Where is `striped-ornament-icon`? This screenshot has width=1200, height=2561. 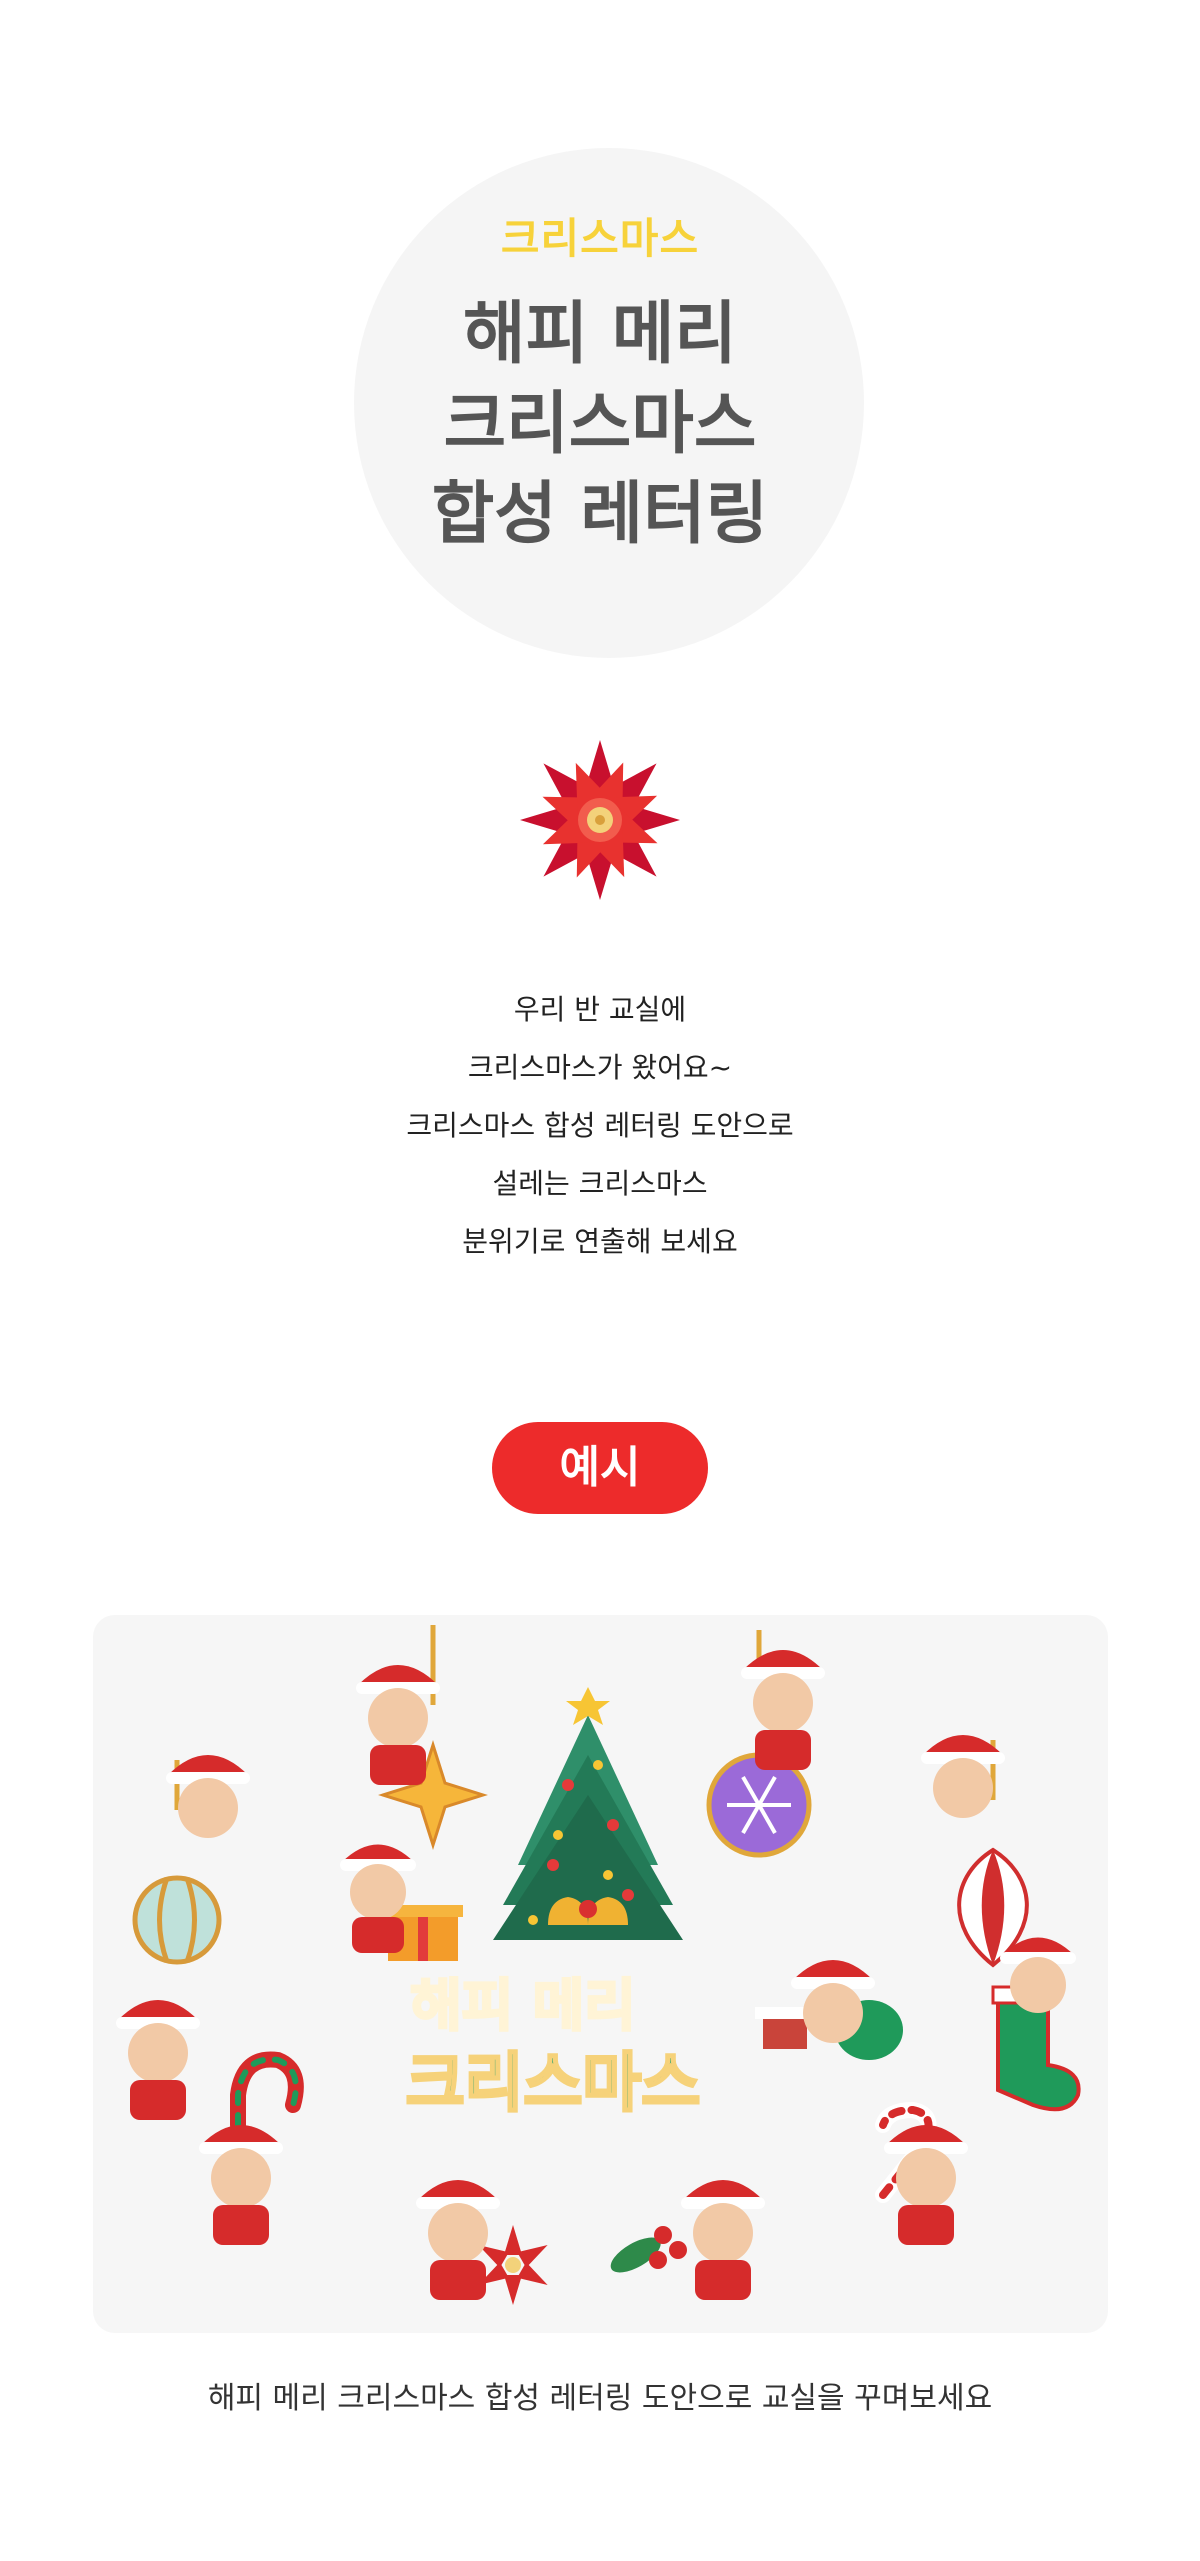
striped-ornament-icon is located at coordinates (177, 1920).